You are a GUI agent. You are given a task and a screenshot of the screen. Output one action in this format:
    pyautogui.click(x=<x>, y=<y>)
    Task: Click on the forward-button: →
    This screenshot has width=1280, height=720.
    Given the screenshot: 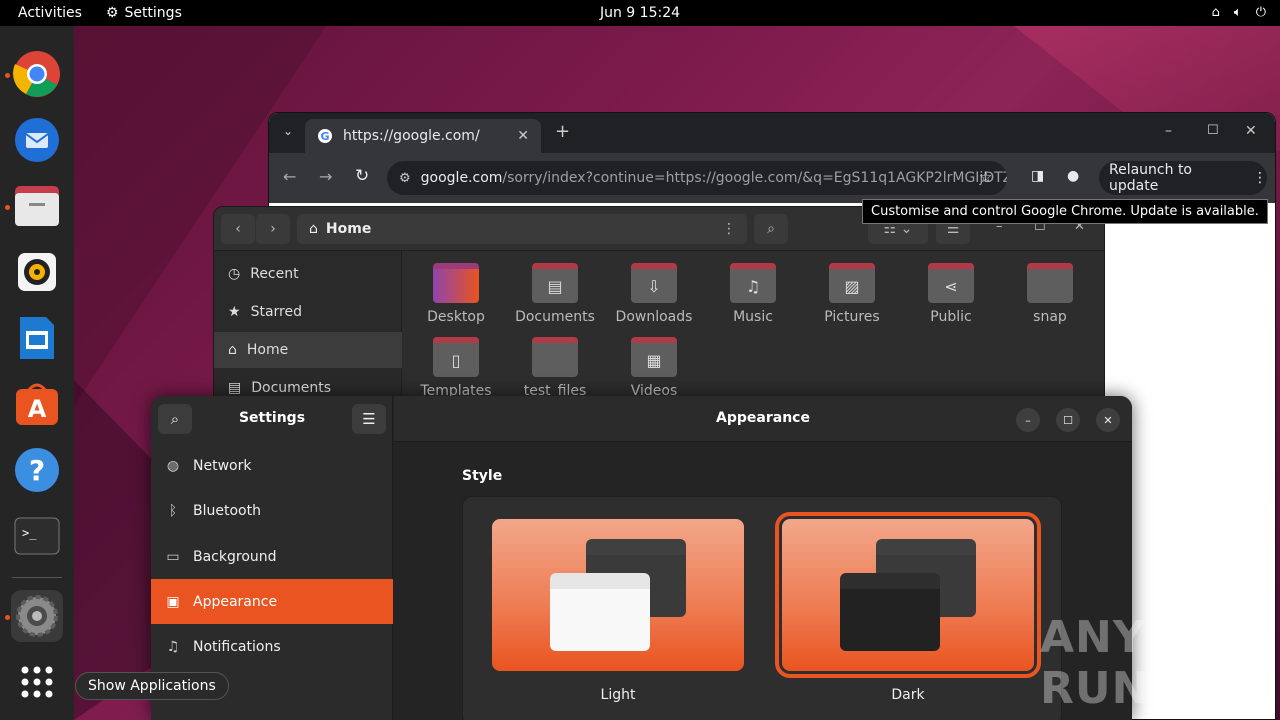 What is the action you would take?
    pyautogui.click(x=325, y=176)
    